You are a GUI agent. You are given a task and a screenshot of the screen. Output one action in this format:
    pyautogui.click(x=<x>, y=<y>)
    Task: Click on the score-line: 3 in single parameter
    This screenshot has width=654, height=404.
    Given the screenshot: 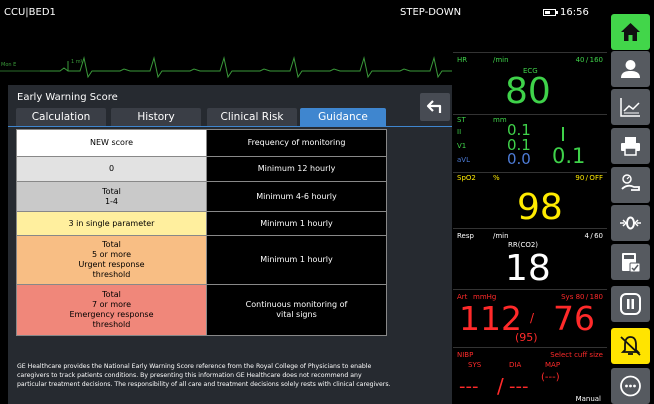 What is the action you would take?
    pyautogui.click(x=111, y=223)
    